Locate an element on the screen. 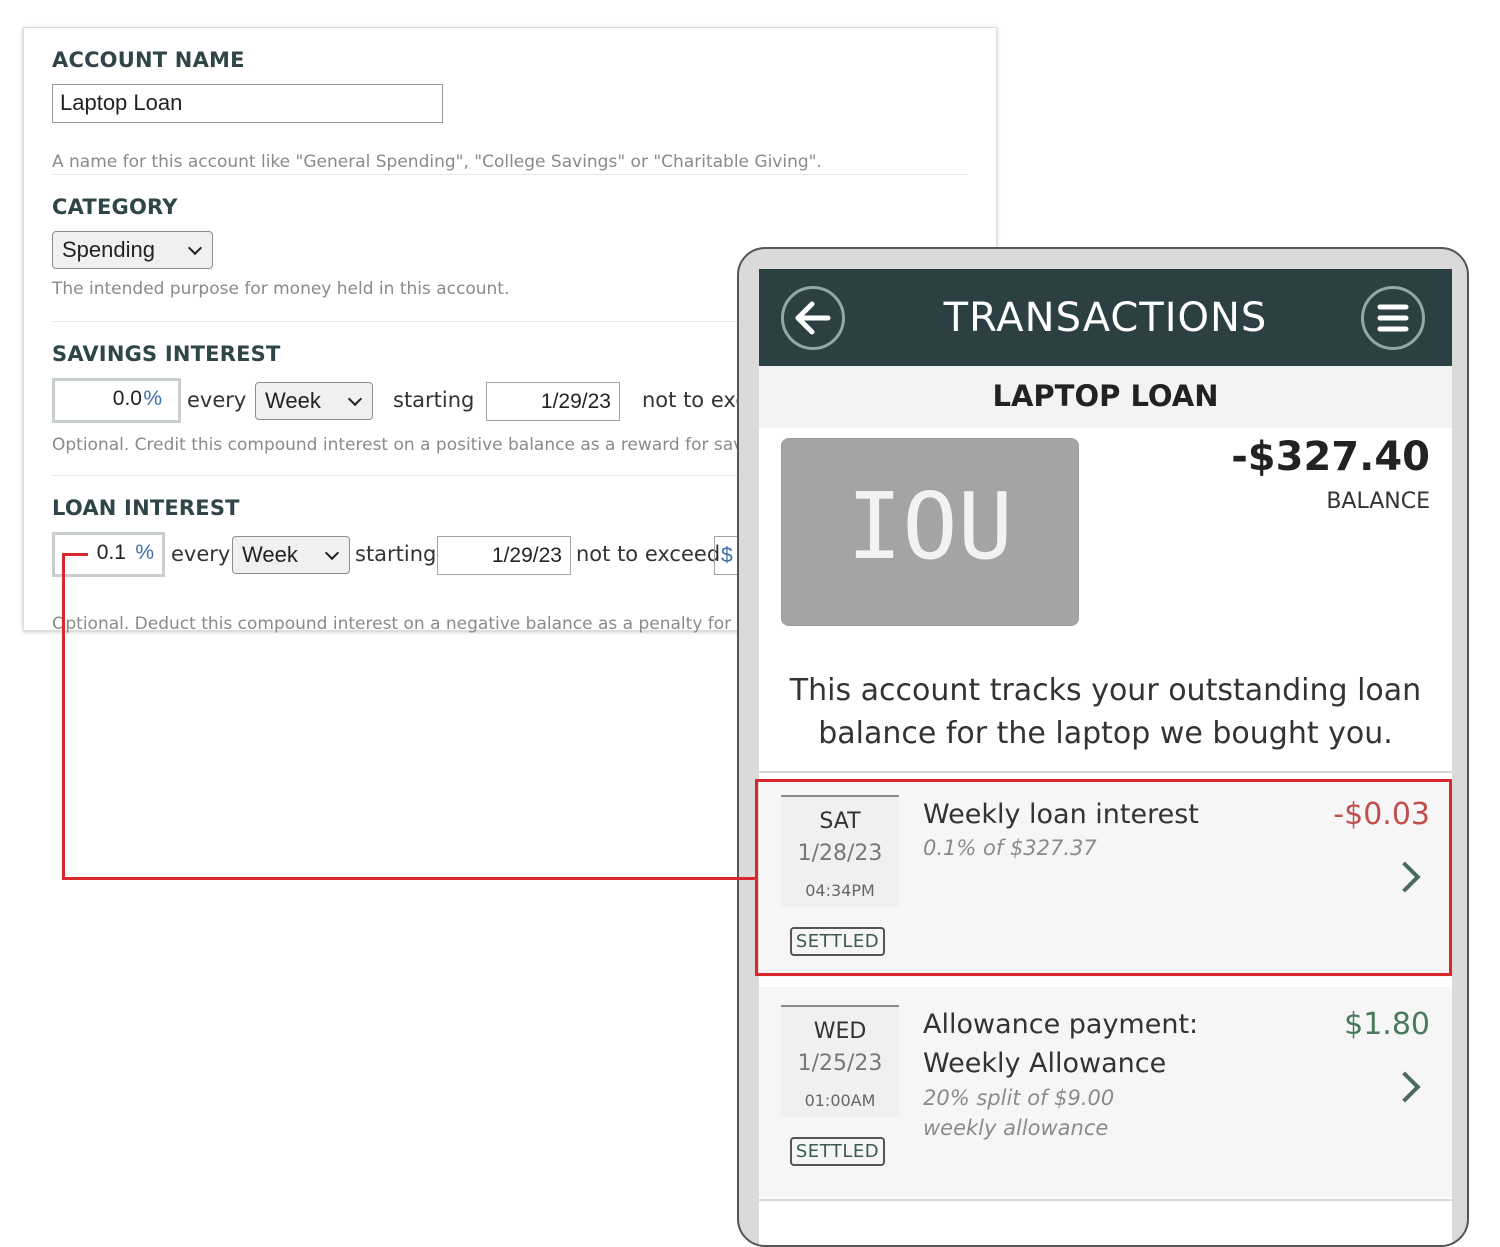 The height and width of the screenshot is (1247, 1500). category-title: CATEGORY is located at coordinates (115, 207).